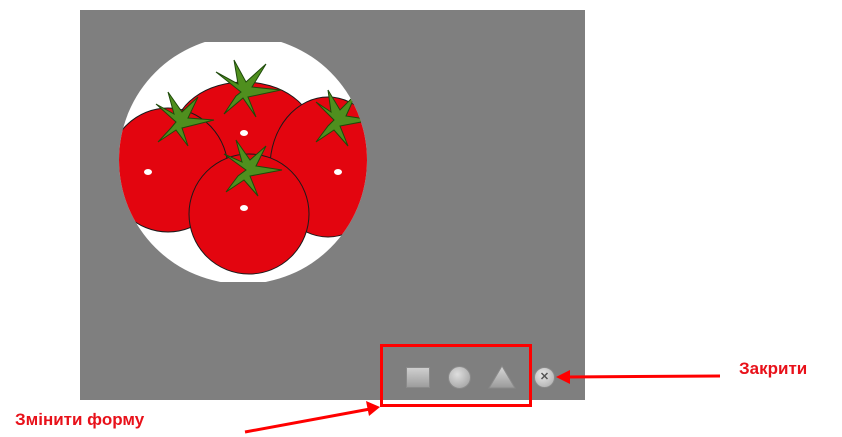  I want to click on close-arrow, so click(643, 376).